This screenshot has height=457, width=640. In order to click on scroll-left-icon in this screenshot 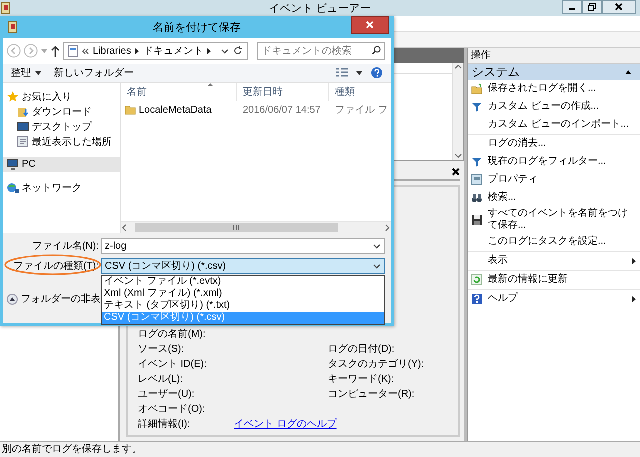, I will do `click(125, 228)`.